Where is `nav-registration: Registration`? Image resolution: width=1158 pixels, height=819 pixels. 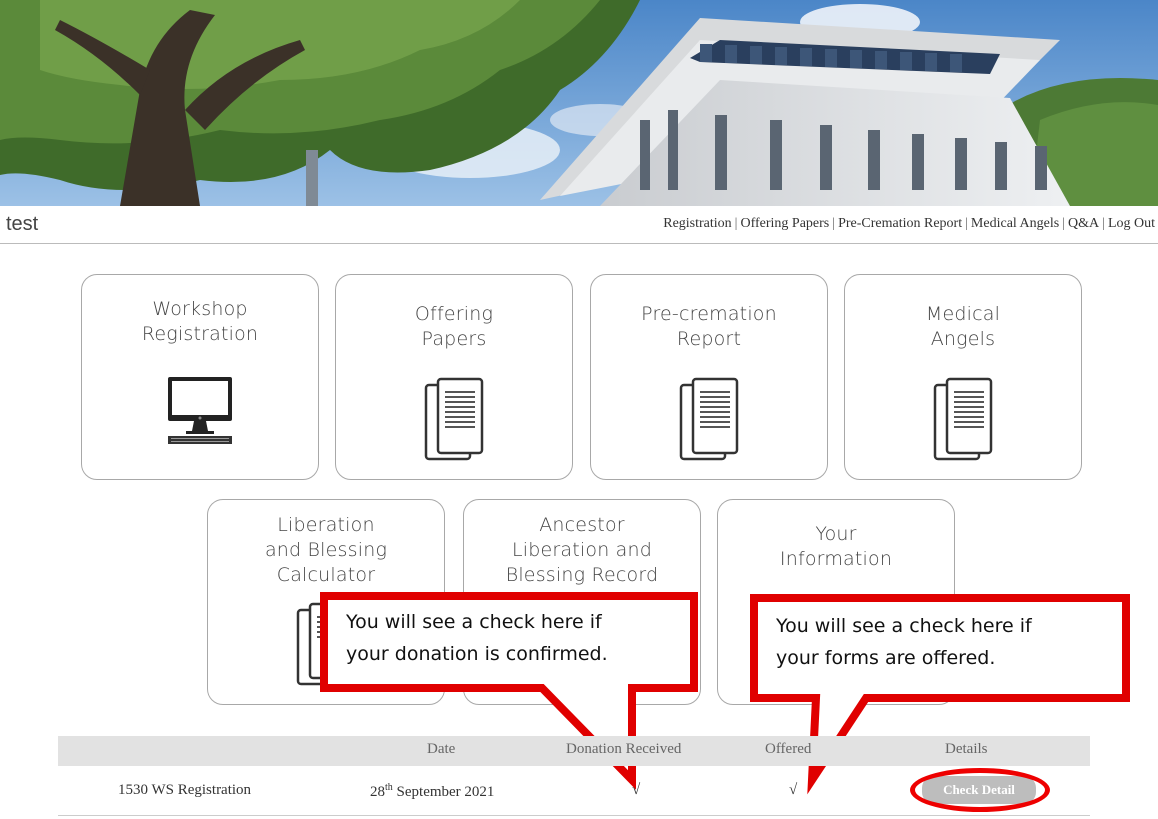
nav-registration: Registration is located at coordinates (697, 223).